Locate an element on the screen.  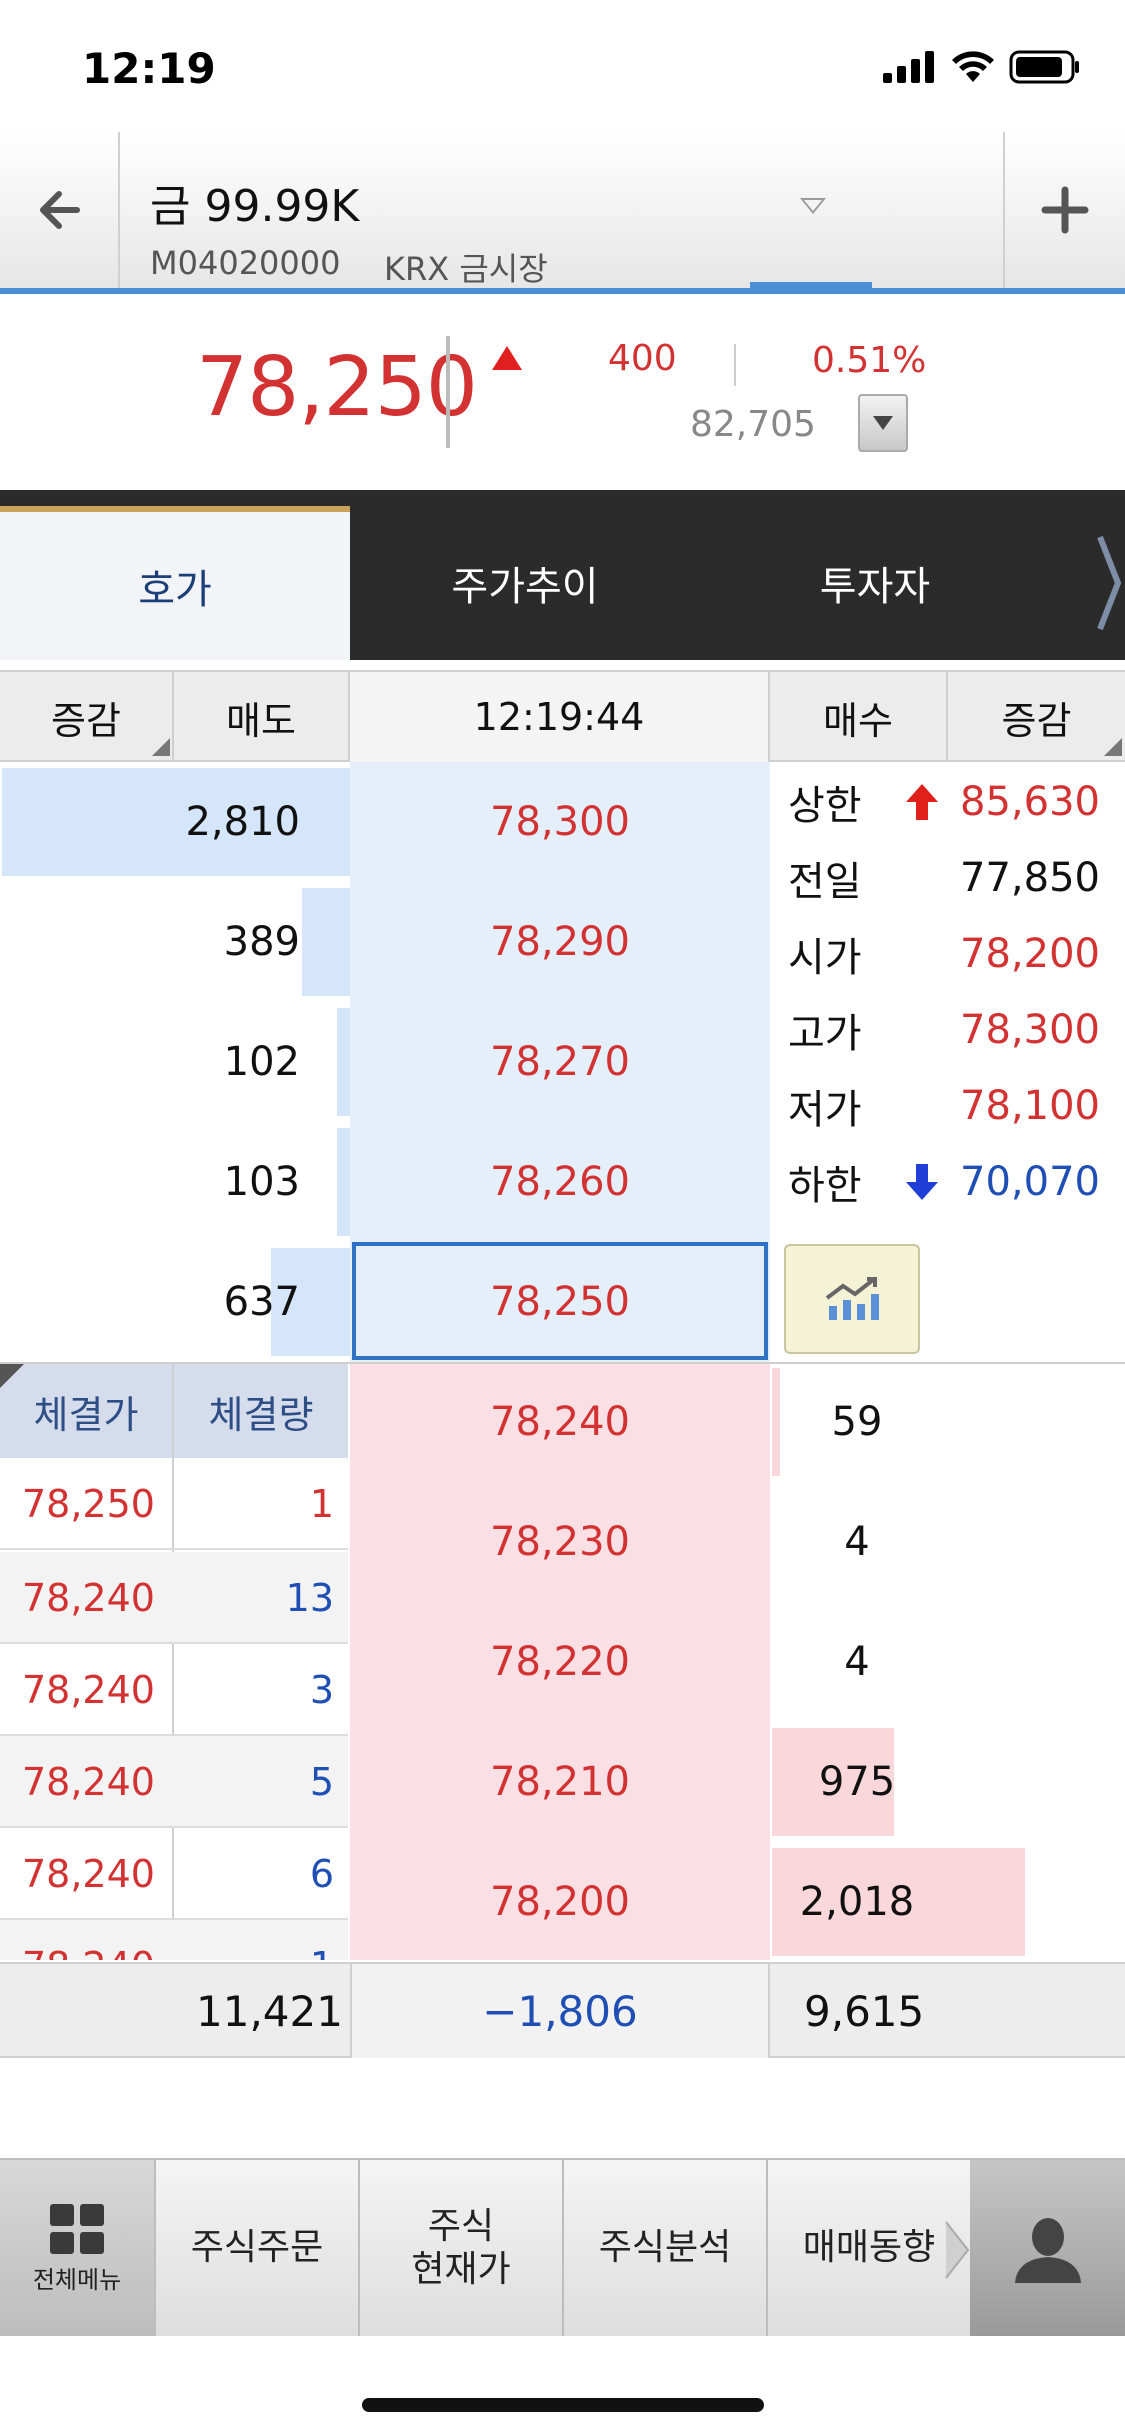
tab-price-trend: 주가추이 is located at coordinates (525, 583).